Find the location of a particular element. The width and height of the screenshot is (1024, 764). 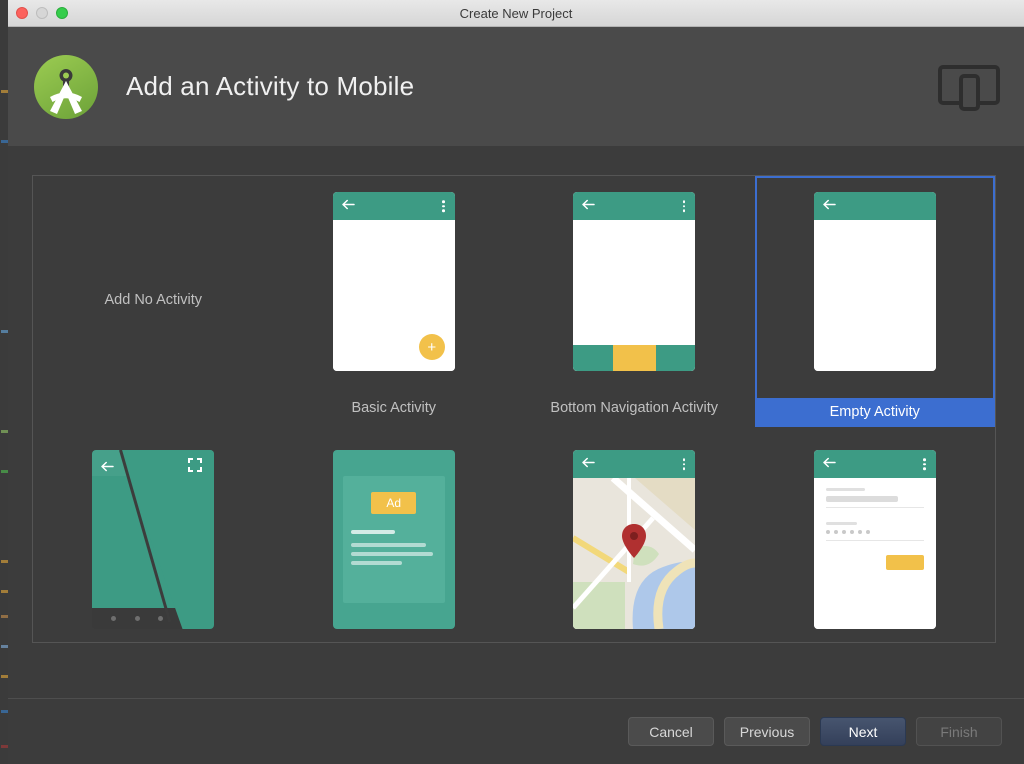

template-thumbnail-bottom-navigation-activity is located at coordinates (634, 281).